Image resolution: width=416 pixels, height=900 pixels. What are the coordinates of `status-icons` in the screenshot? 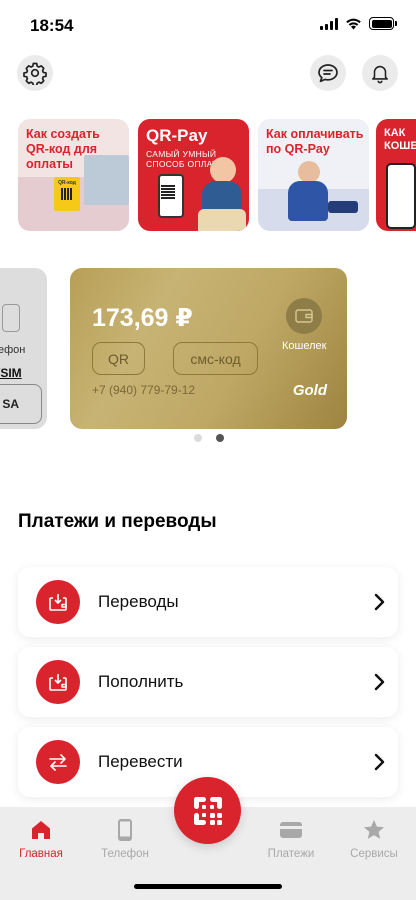 It's located at (358, 23).